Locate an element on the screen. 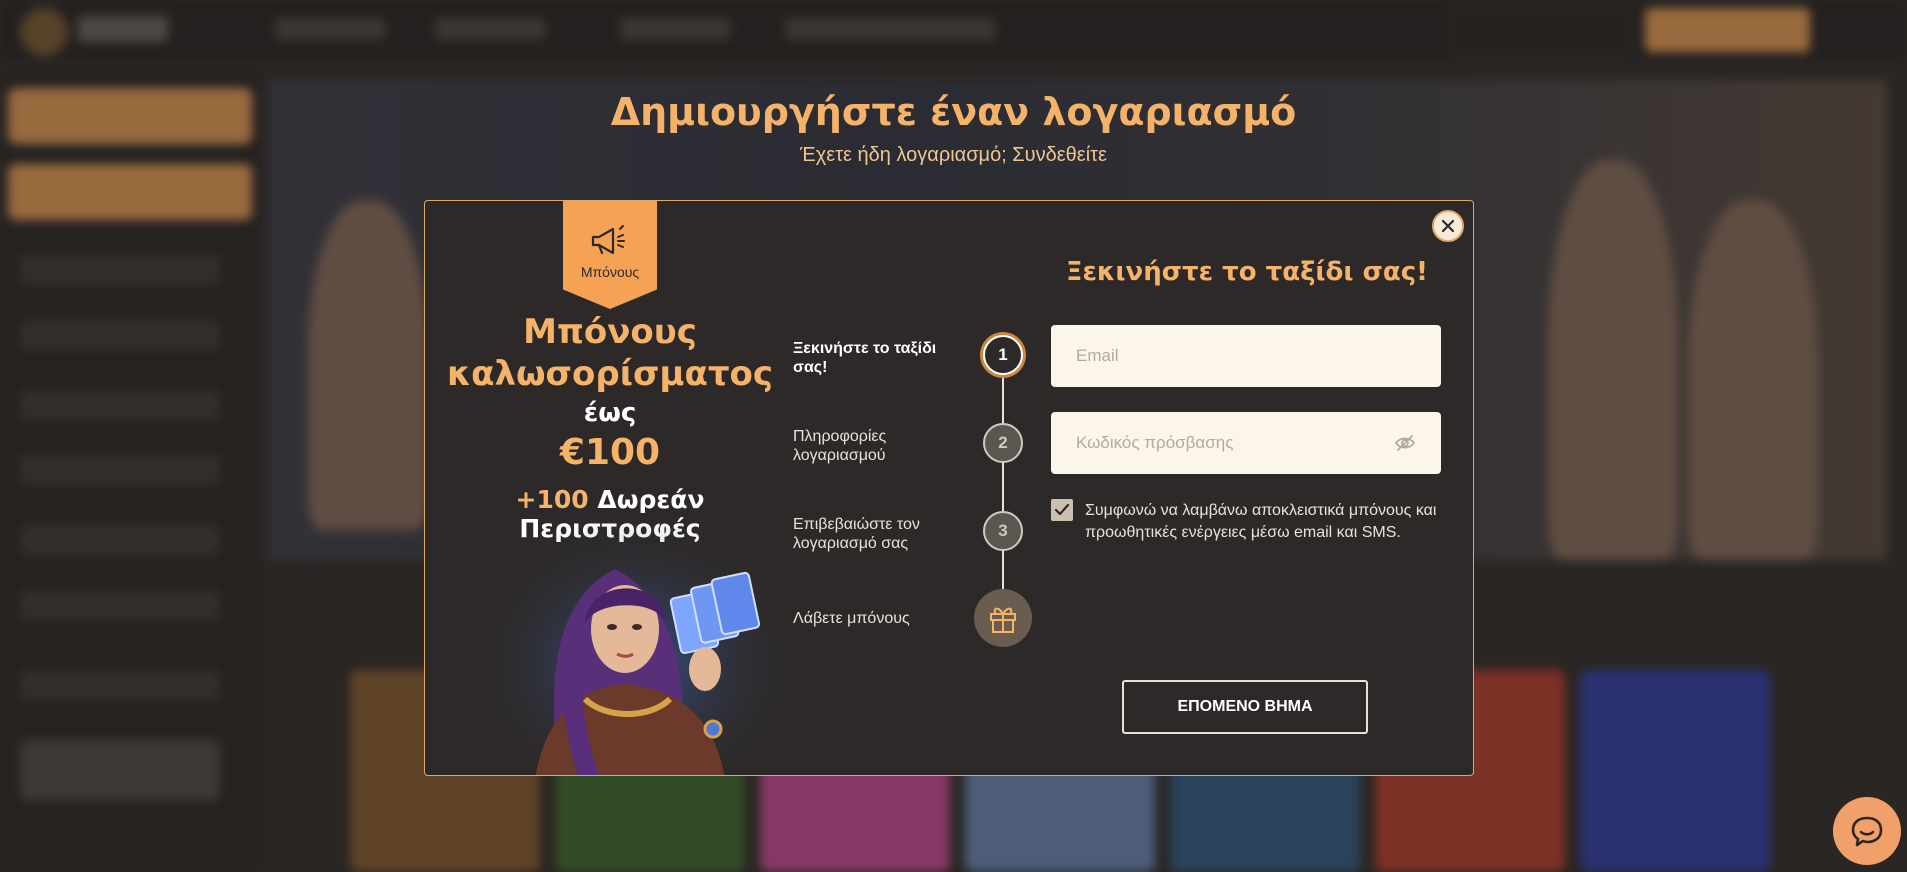 The width and height of the screenshot is (1907, 872). close-icon is located at coordinates (1448, 226).